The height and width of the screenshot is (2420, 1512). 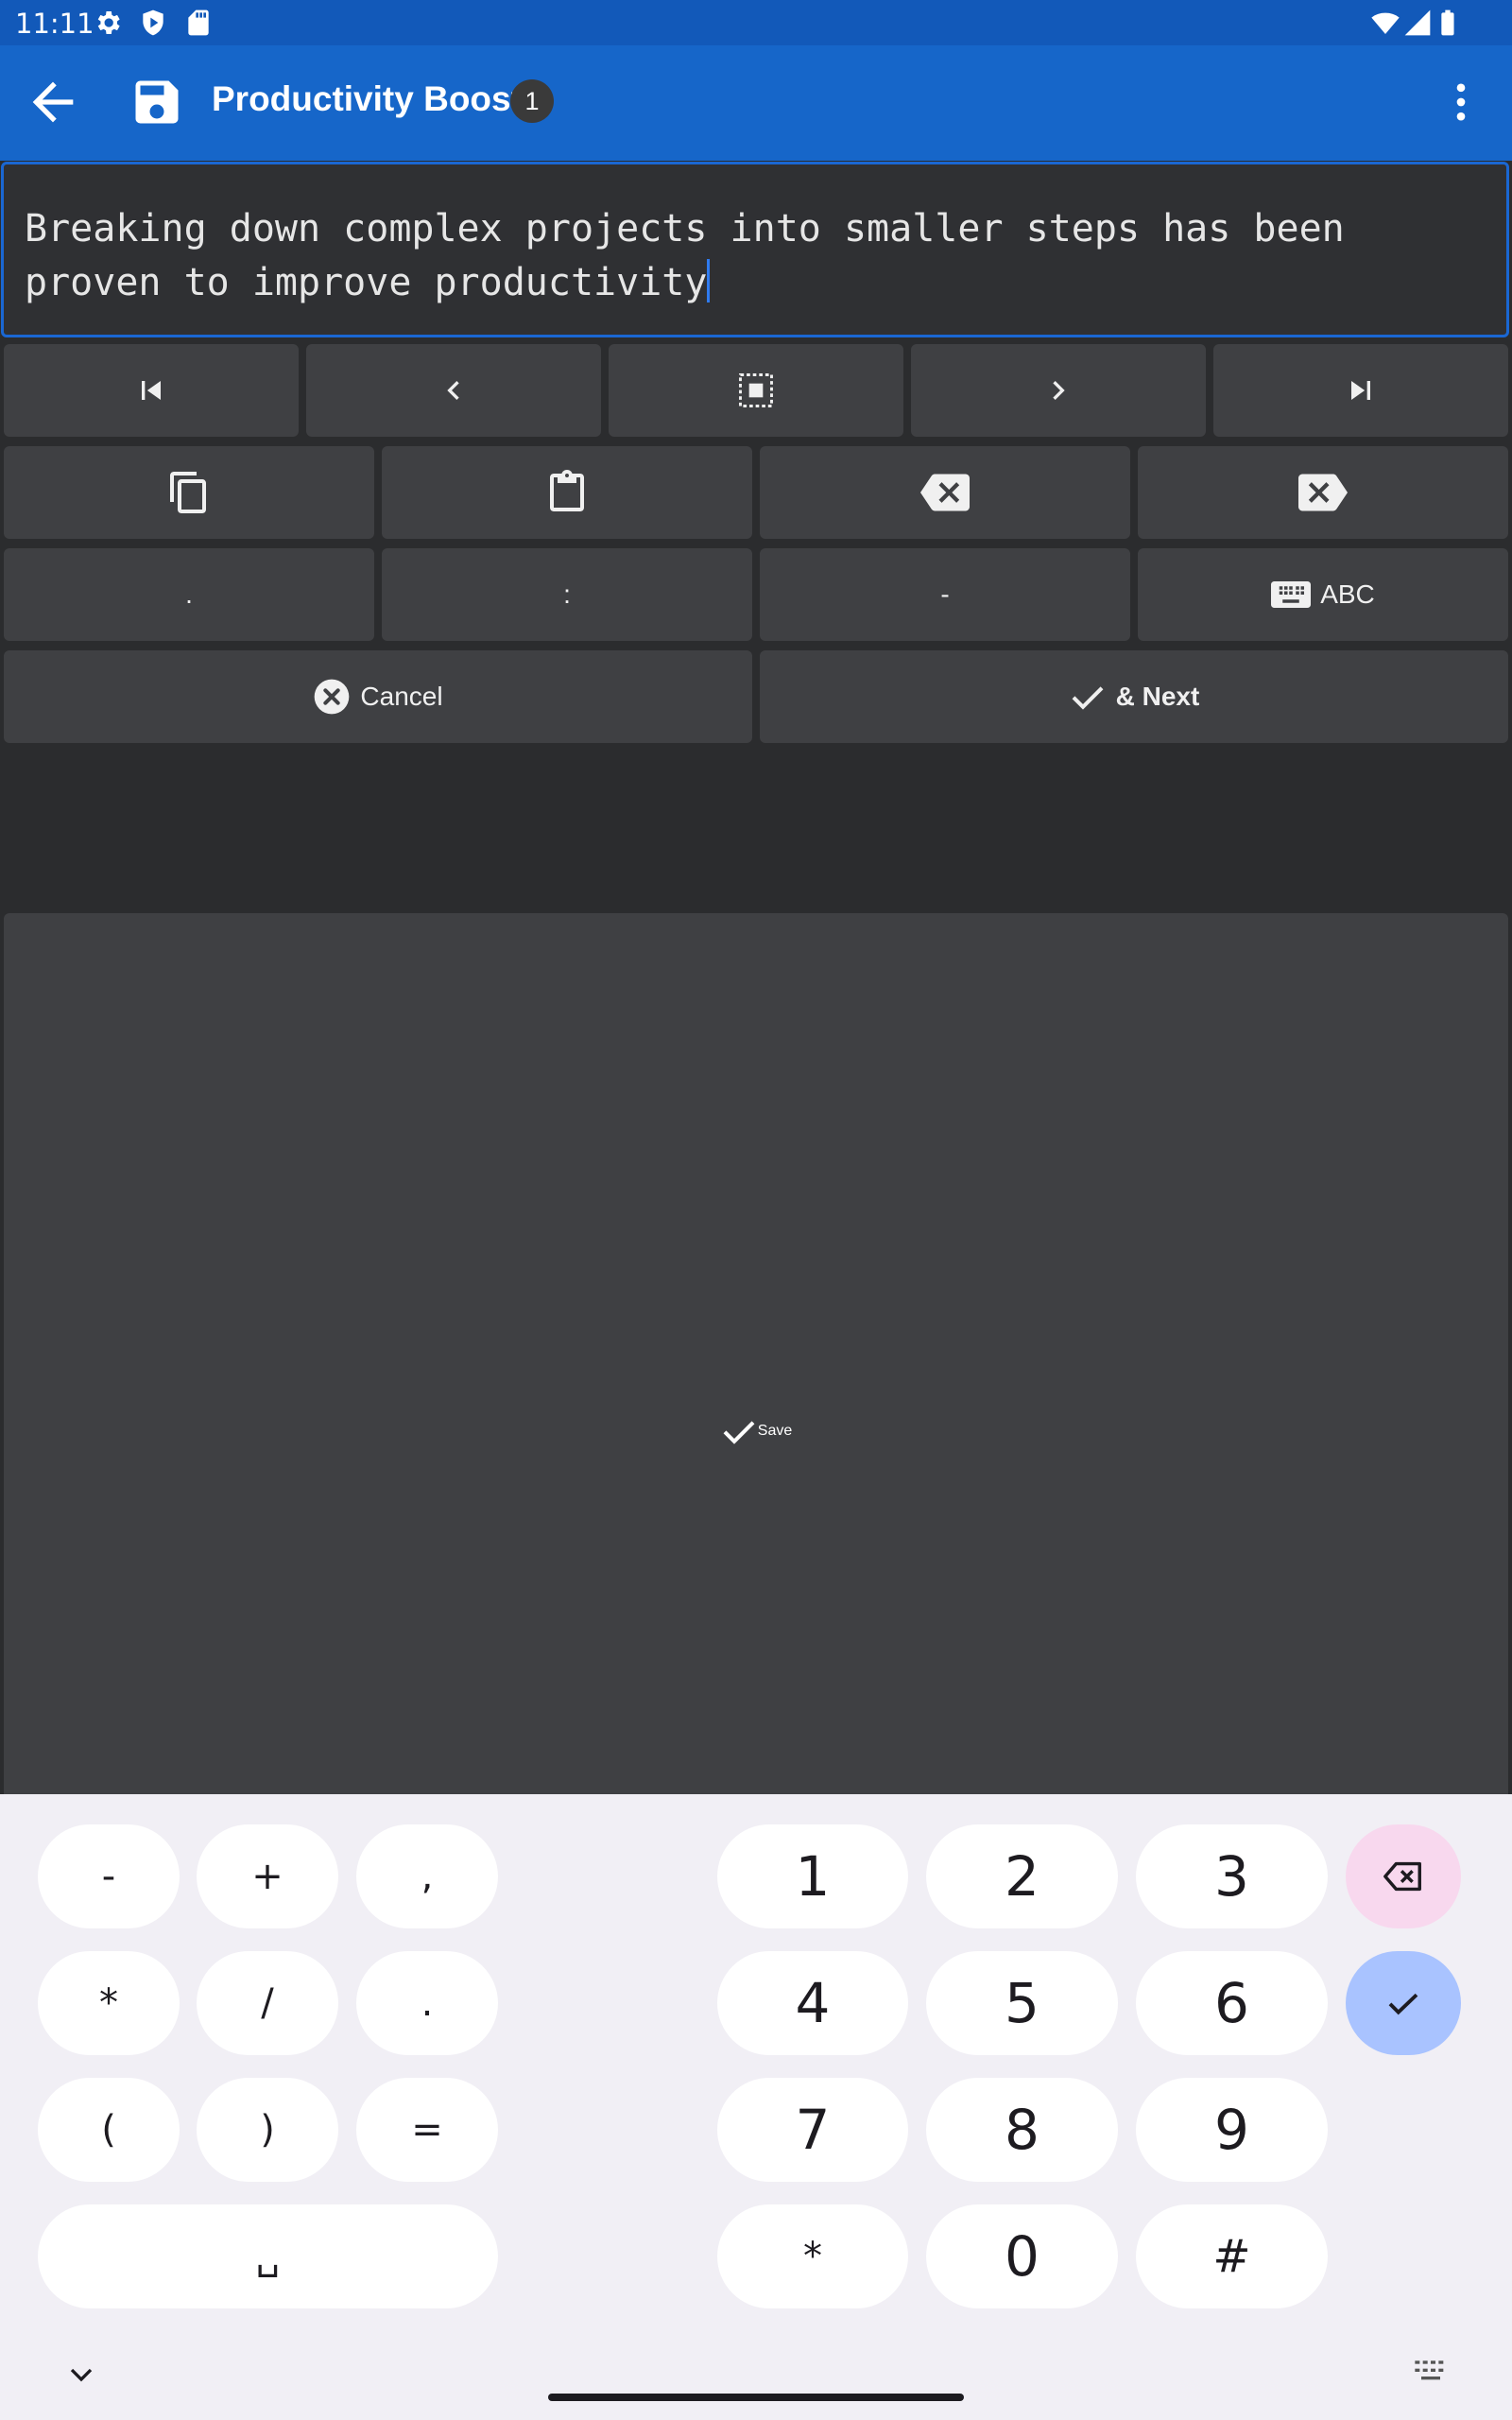 I want to click on paste-clipboard-icon, so click(x=567, y=490).